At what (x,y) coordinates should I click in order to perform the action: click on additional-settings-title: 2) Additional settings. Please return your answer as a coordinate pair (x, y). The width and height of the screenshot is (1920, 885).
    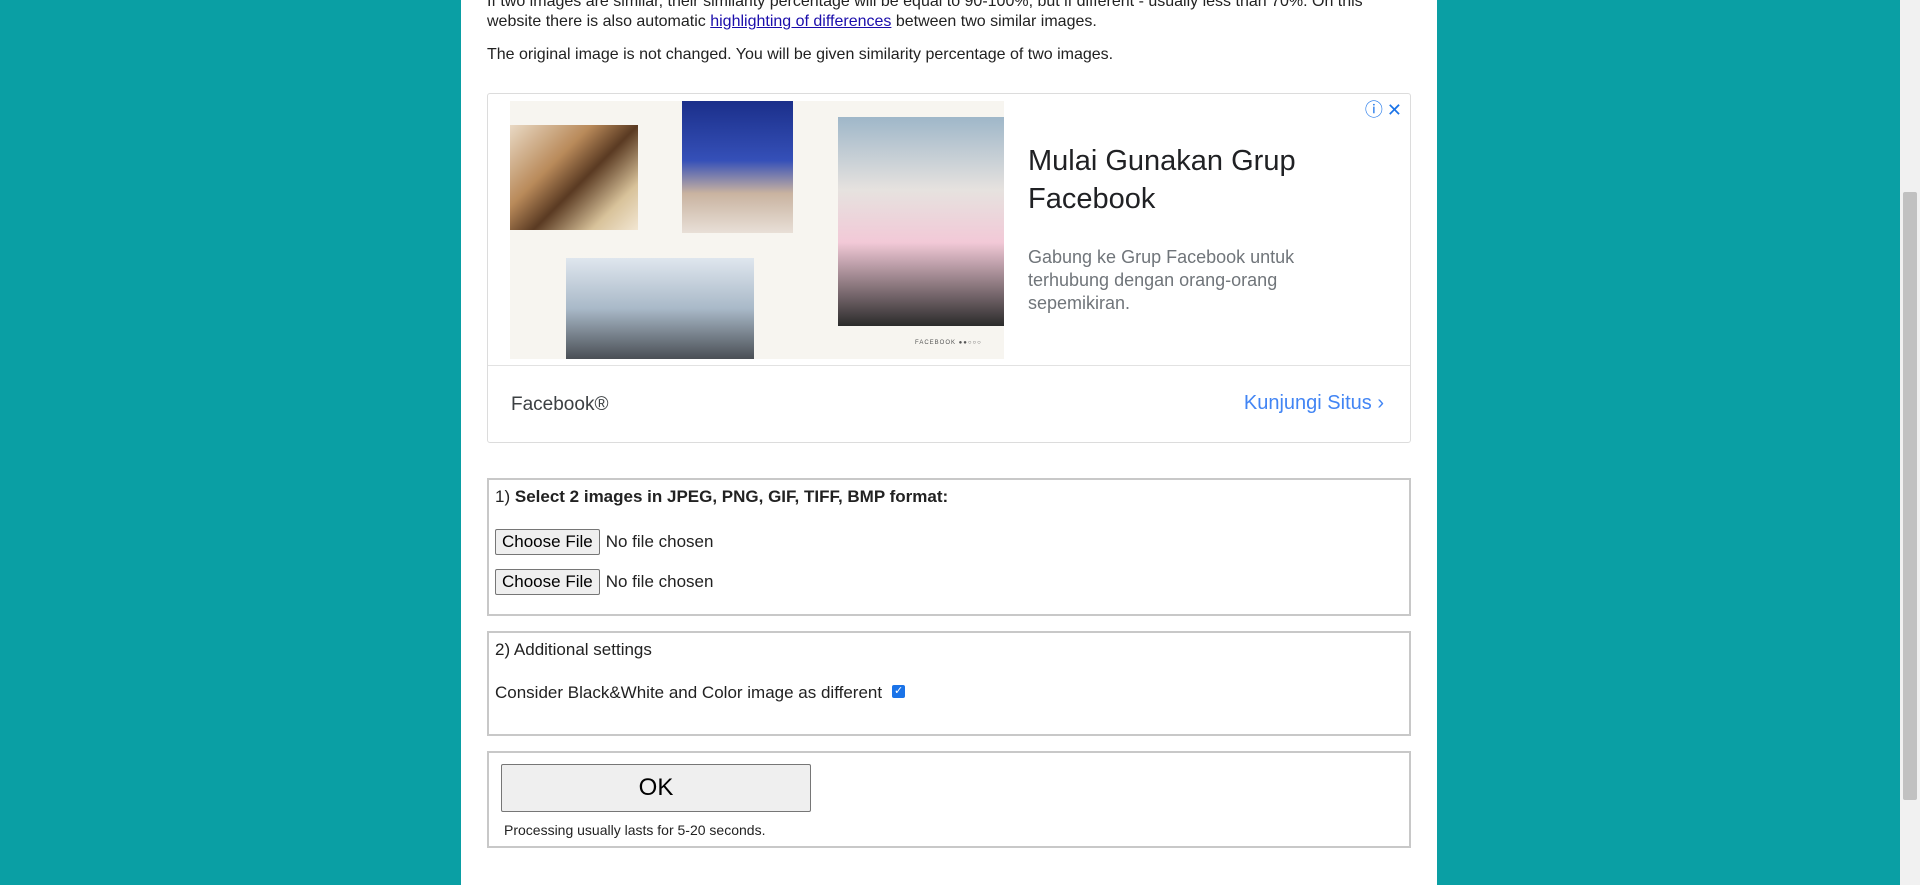
    Looking at the image, I should click on (573, 649).